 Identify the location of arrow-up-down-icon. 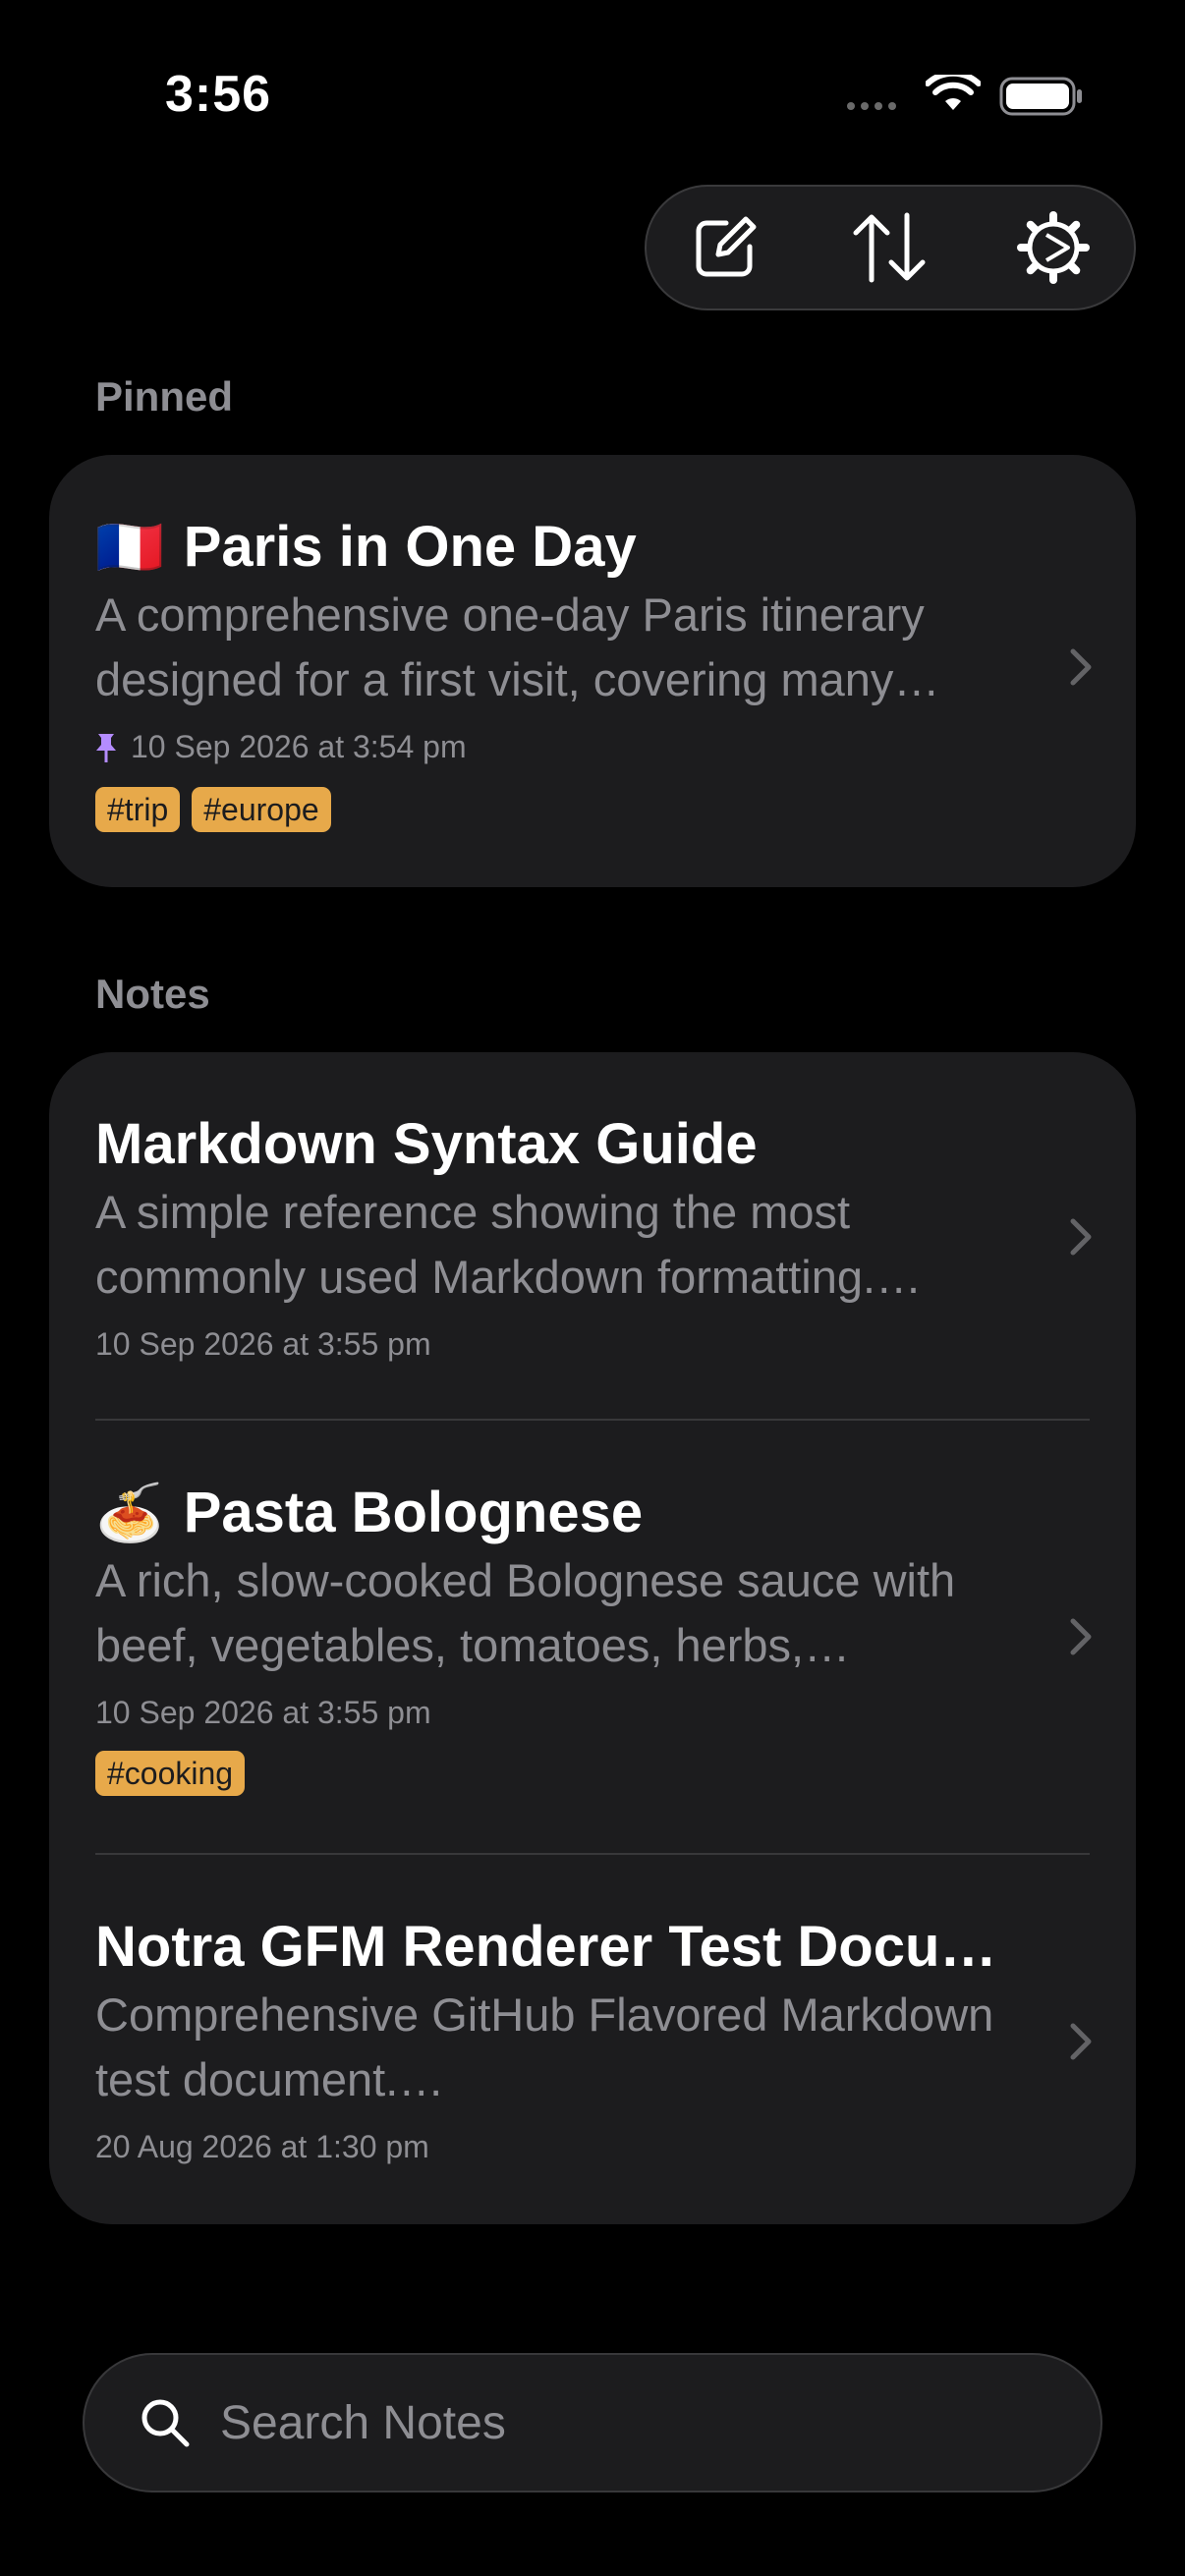
(890, 247).